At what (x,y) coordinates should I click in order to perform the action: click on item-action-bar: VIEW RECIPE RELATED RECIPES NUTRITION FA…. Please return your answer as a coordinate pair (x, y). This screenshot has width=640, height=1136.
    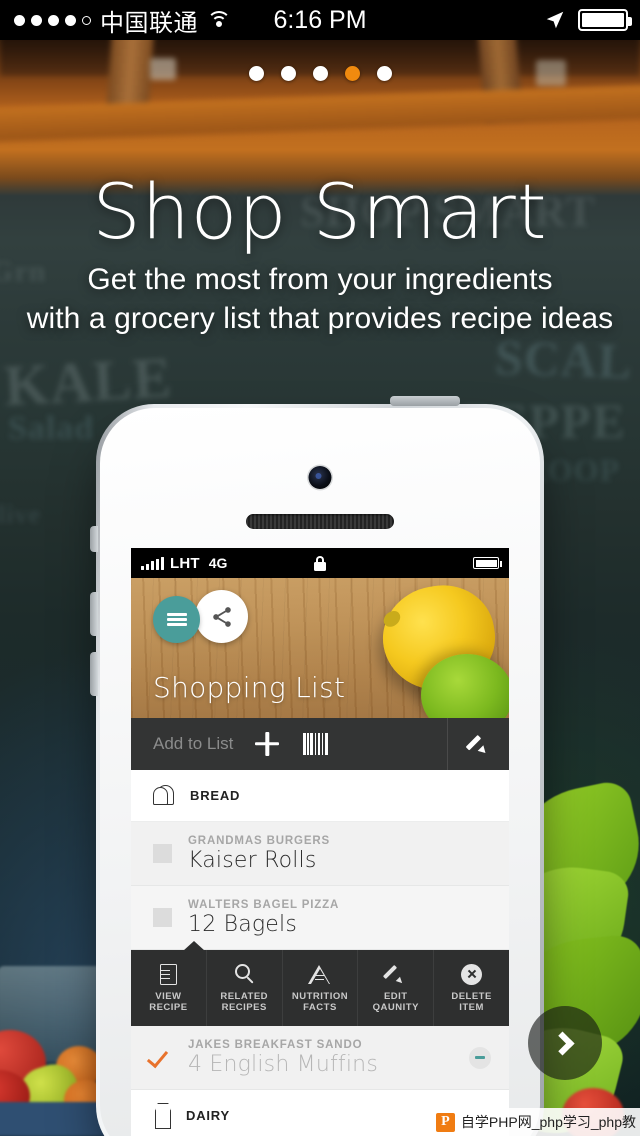
    Looking at the image, I should click on (320, 983).